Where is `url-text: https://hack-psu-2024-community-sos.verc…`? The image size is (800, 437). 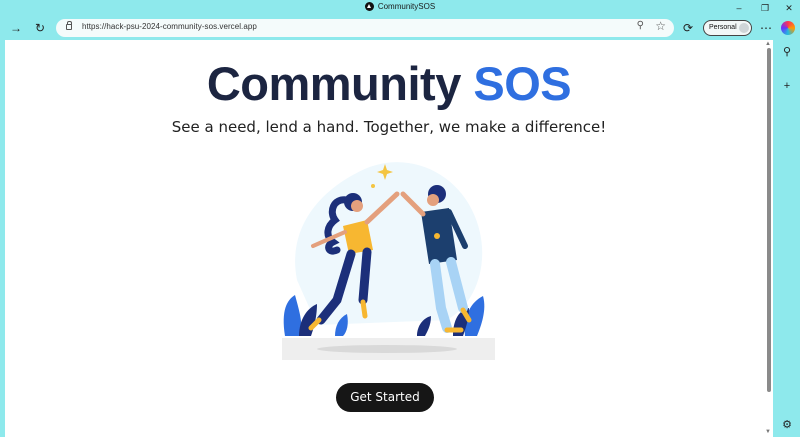 url-text: https://hack-psu-2024-community-sos.verc… is located at coordinates (169, 26).